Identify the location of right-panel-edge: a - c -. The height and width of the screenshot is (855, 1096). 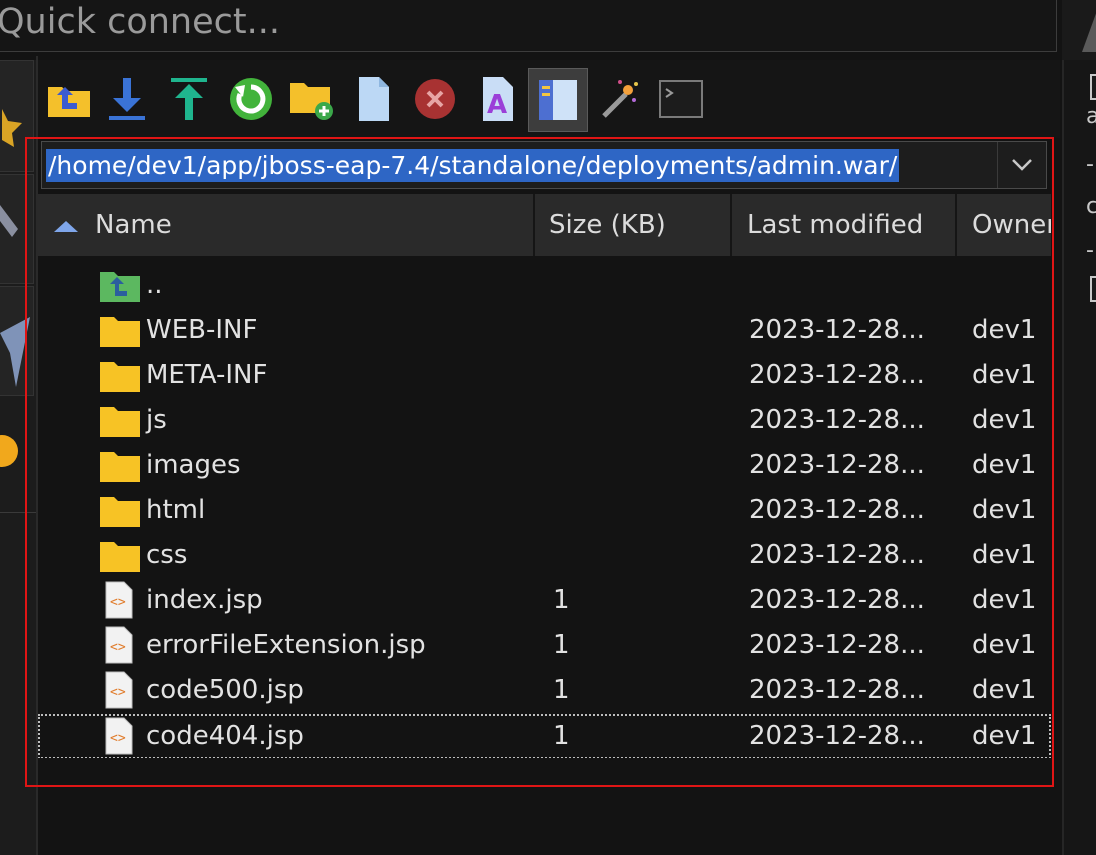
(1079, 457).